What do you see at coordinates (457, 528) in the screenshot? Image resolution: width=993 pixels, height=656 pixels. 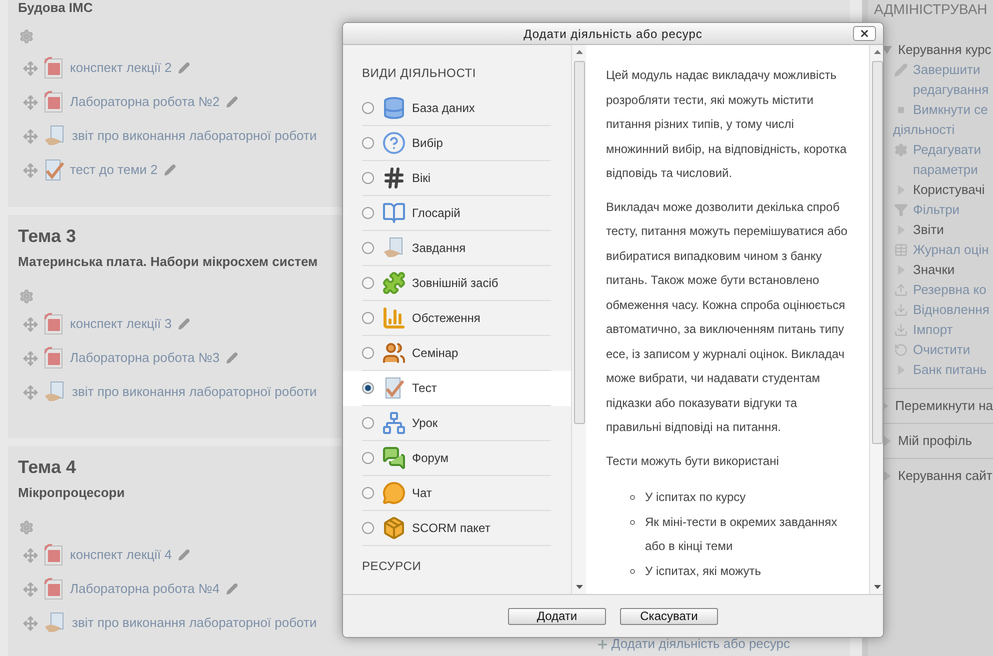 I see `activity-option: SCORM пакет` at bounding box center [457, 528].